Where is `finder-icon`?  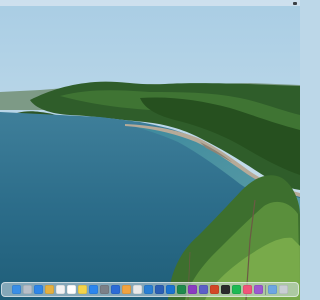
finder-icon is located at coordinates (16, 289).